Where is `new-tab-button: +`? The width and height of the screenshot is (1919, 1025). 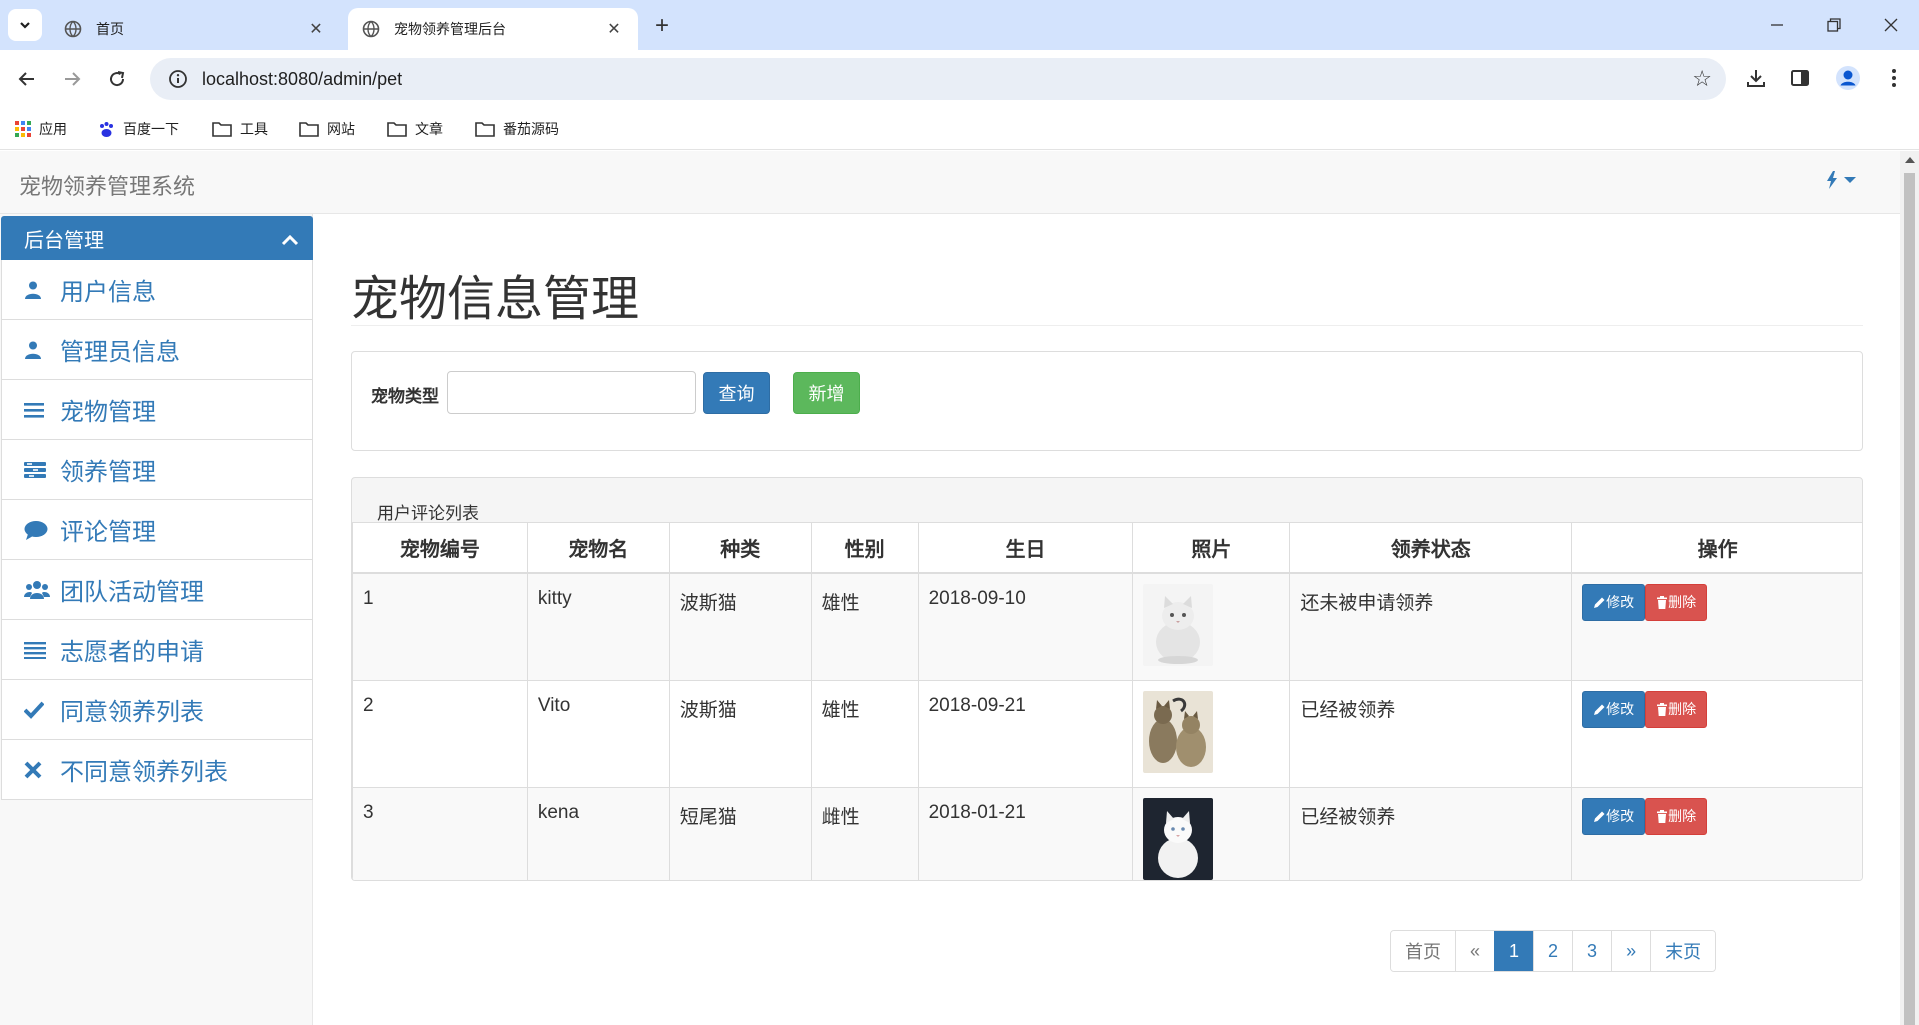 new-tab-button: + is located at coordinates (662, 26).